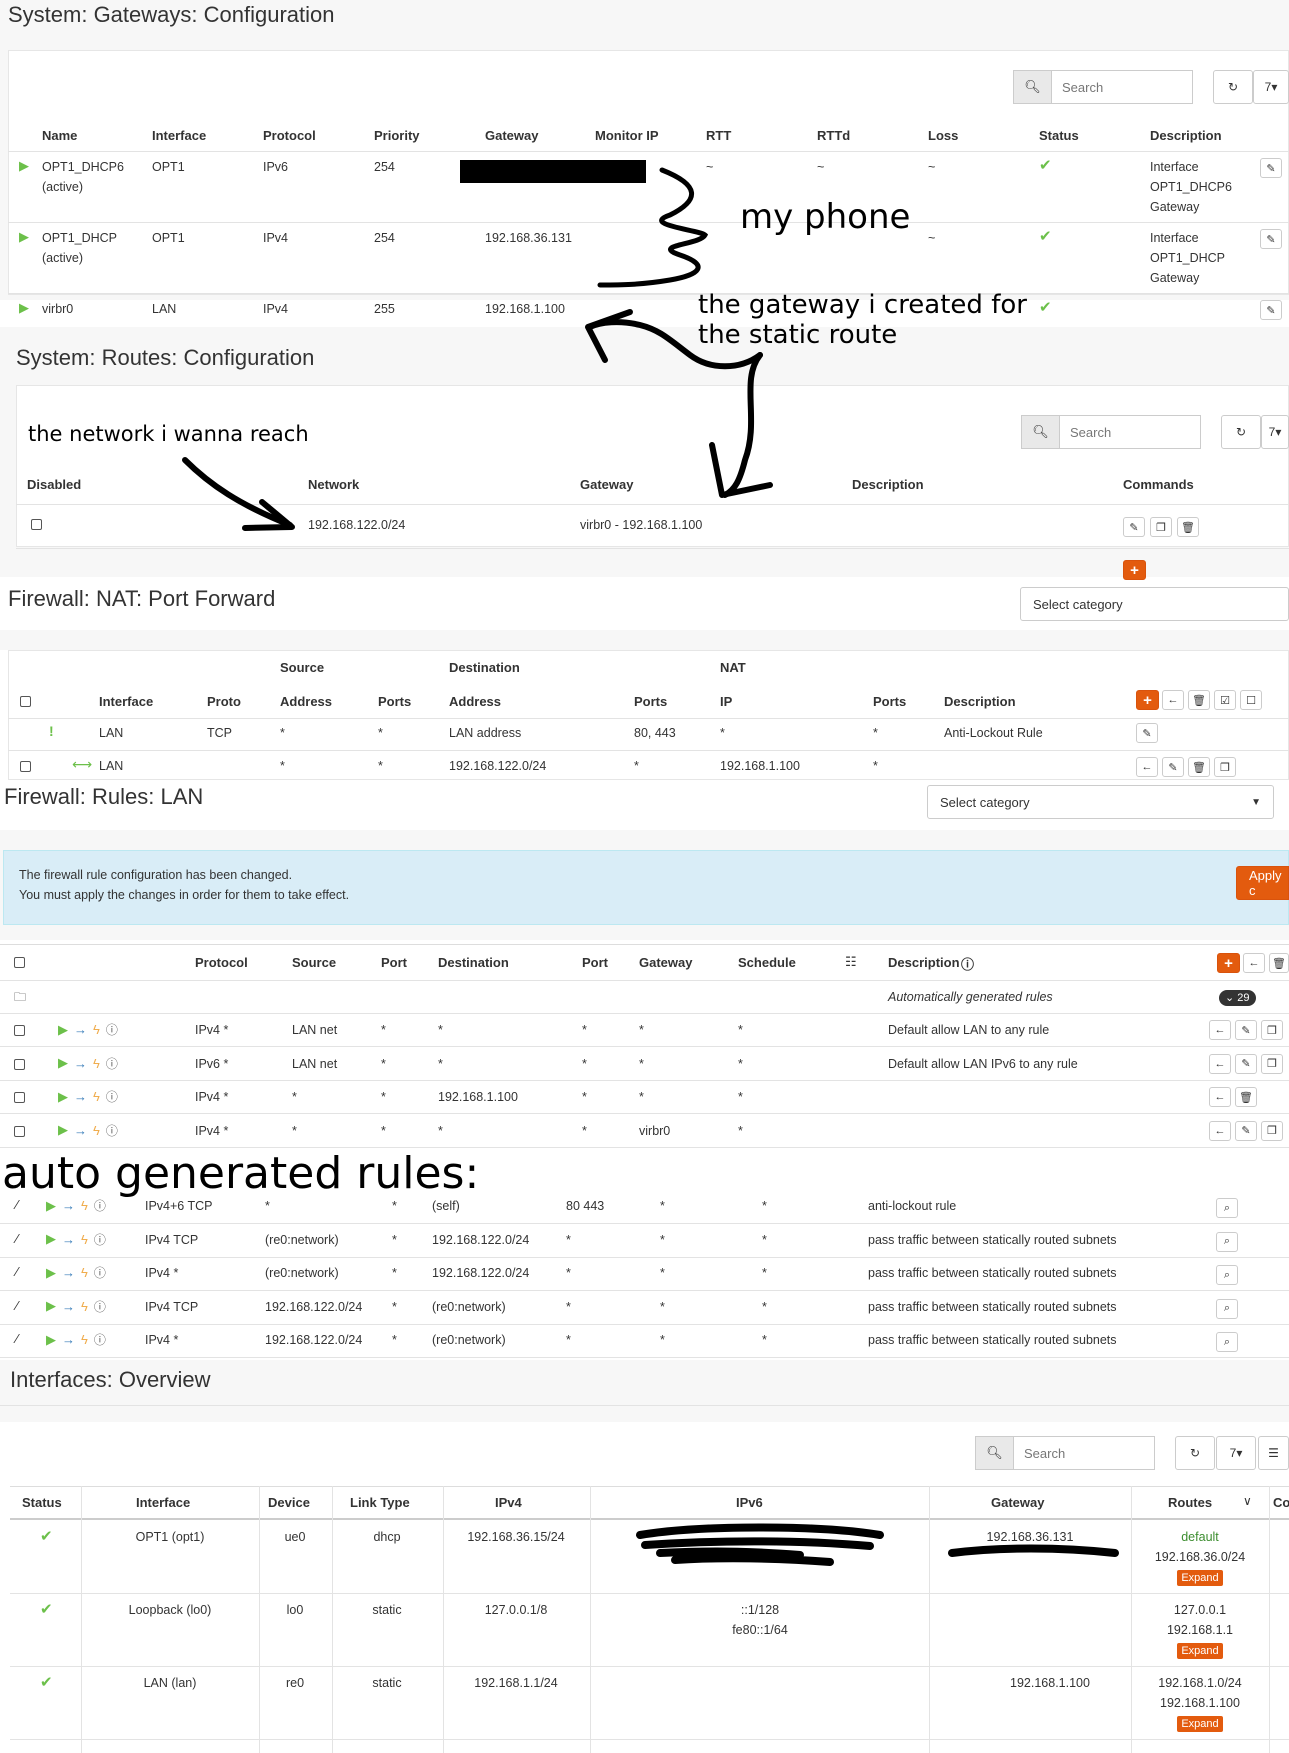 Image resolution: width=1289 pixels, height=1753 pixels. What do you see at coordinates (36, 524) in the screenshot?
I see `disabled-checkbox` at bounding box center [36, 524].